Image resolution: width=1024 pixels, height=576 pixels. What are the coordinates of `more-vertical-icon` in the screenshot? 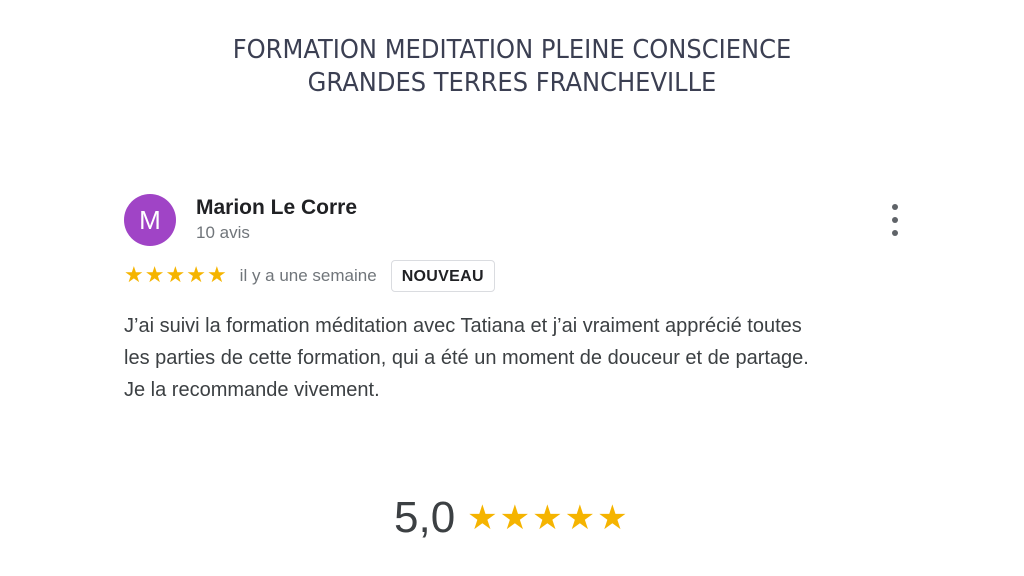 It's located at (895, 207).